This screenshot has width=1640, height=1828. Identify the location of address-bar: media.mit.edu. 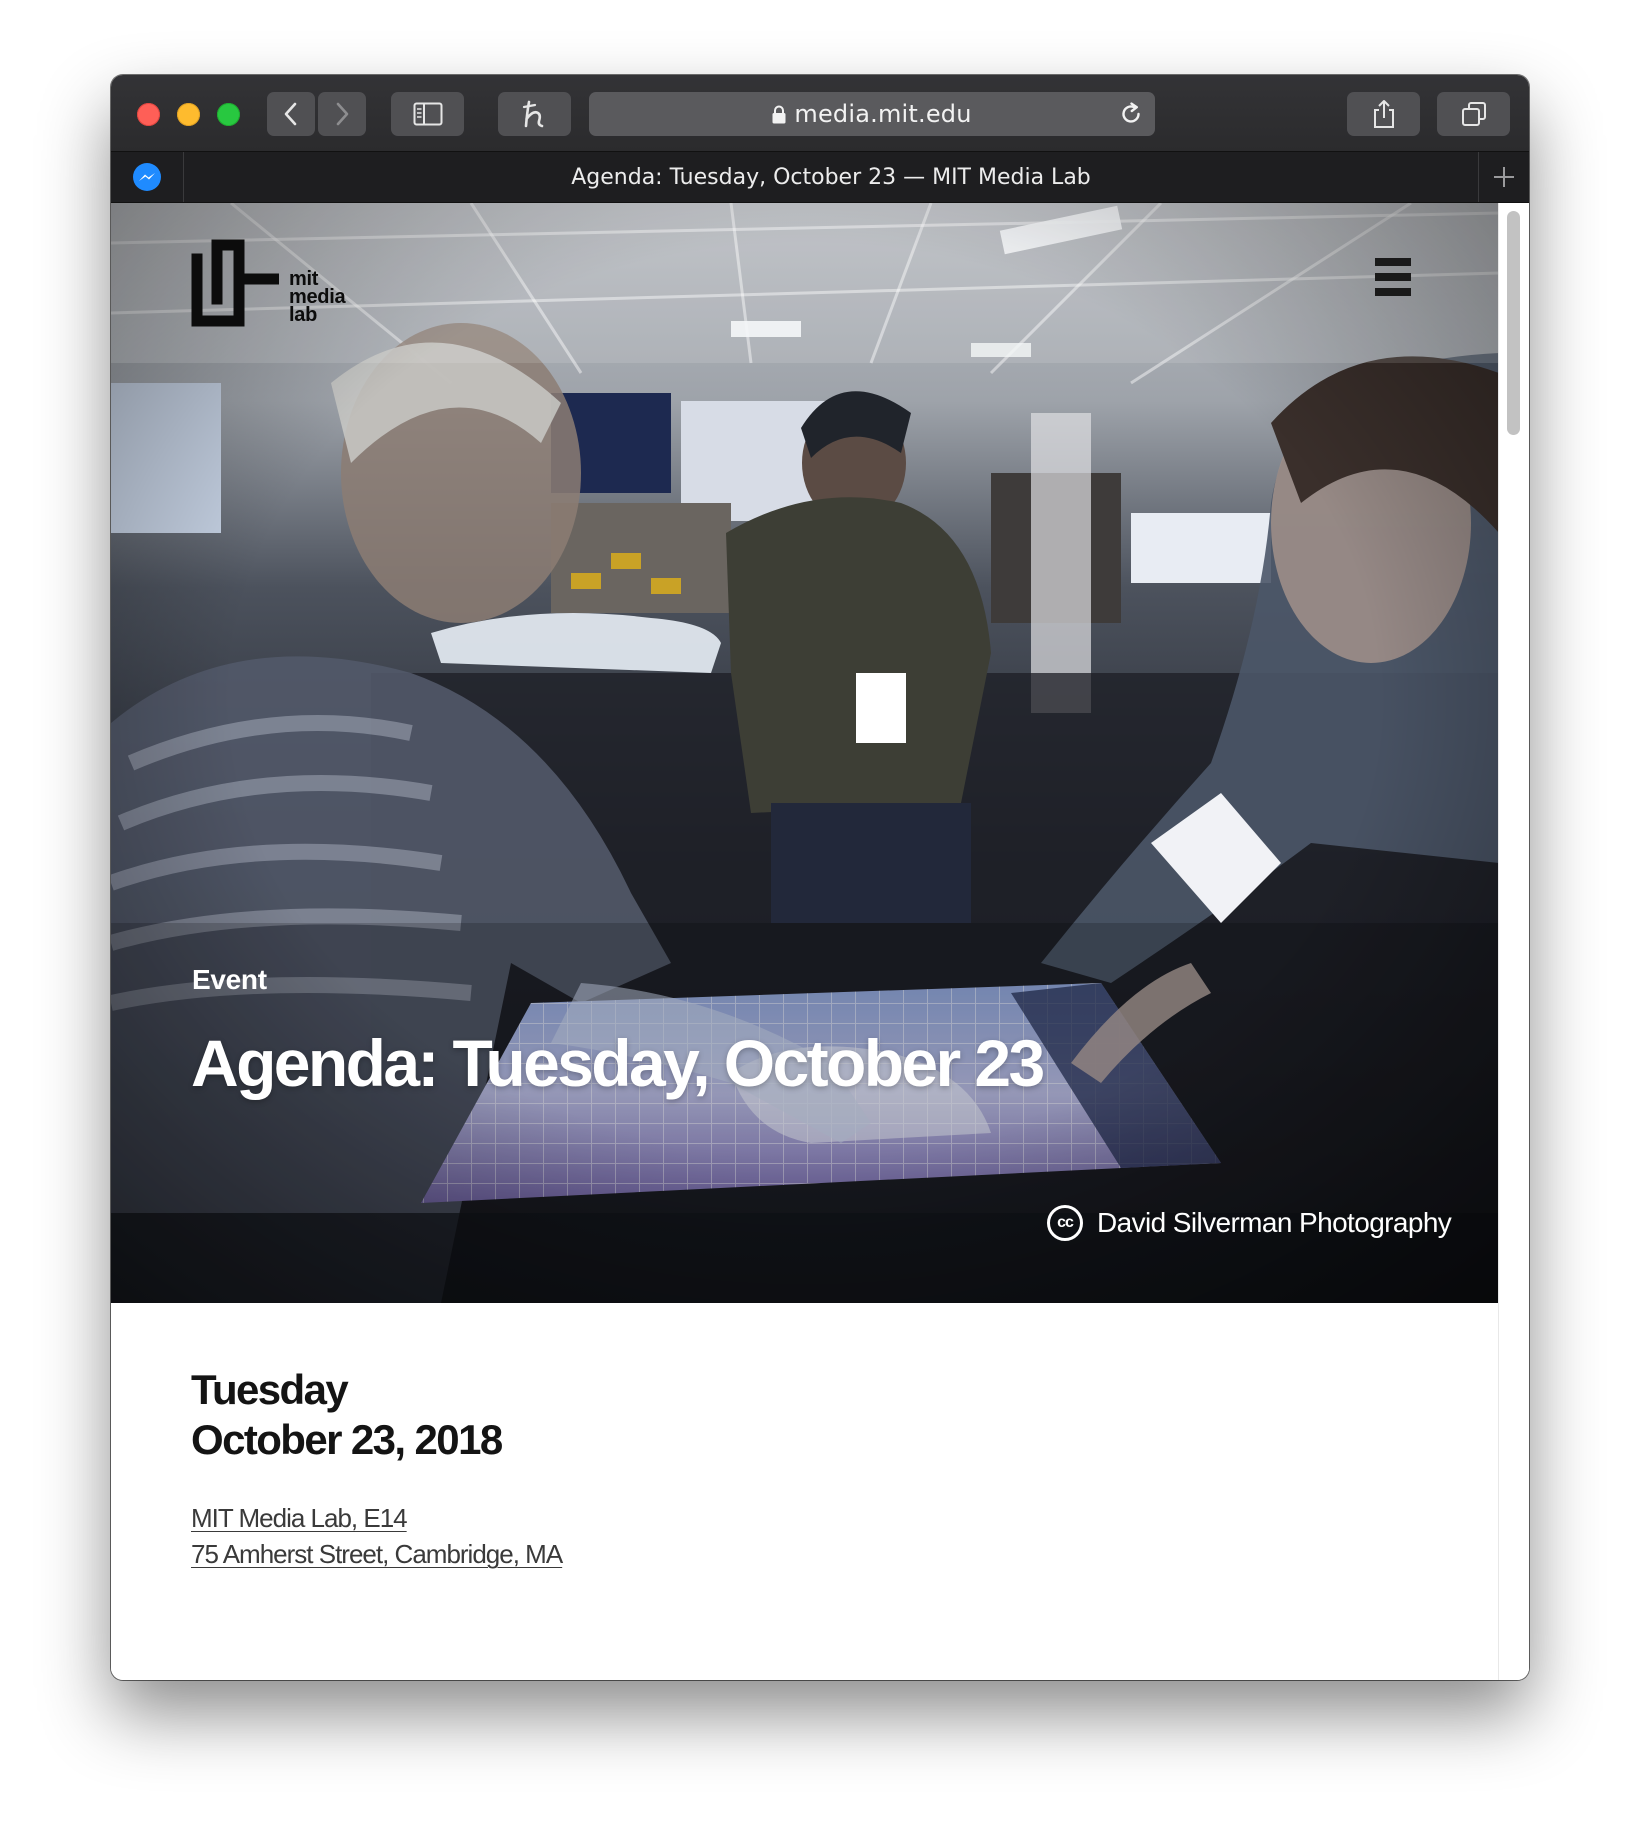
(872, 114).